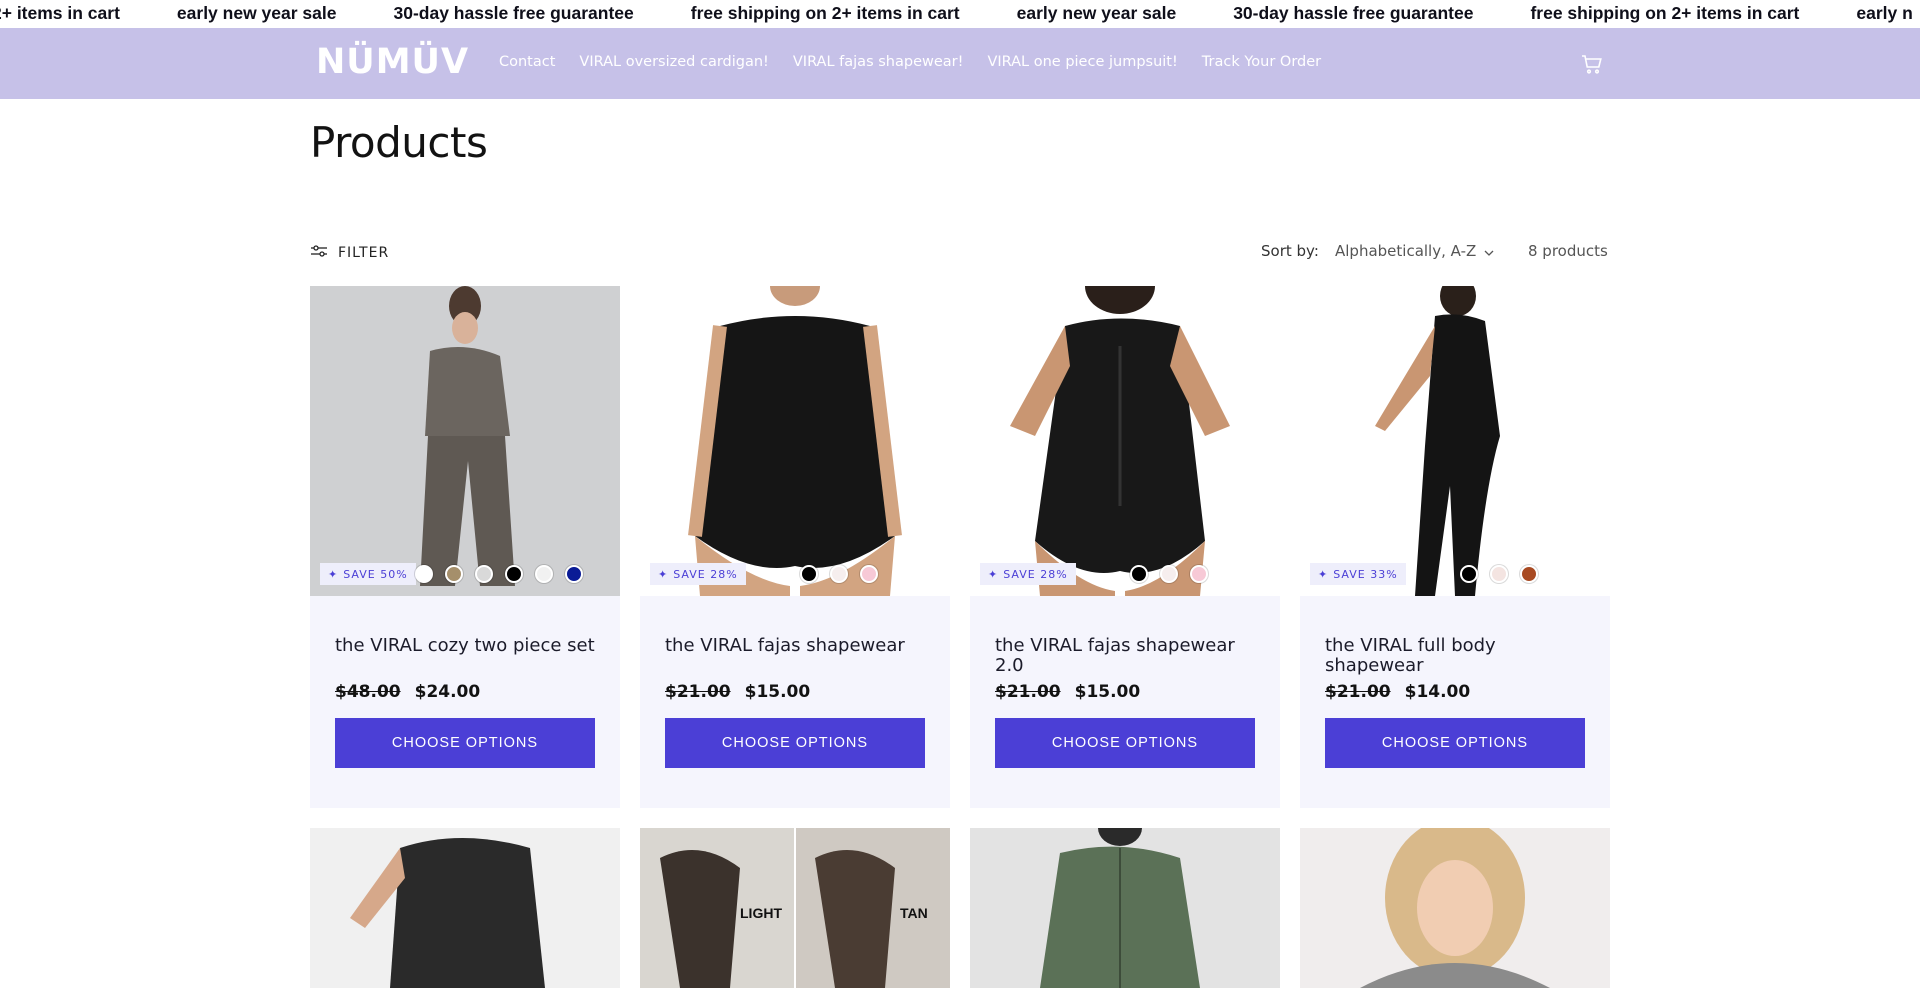 Image resolution: width=1920 pixels, height=993 pixels. Describe the element at coordinates (1437, 692) in the screenshot. I see `sale-price: $14.00` at that location.